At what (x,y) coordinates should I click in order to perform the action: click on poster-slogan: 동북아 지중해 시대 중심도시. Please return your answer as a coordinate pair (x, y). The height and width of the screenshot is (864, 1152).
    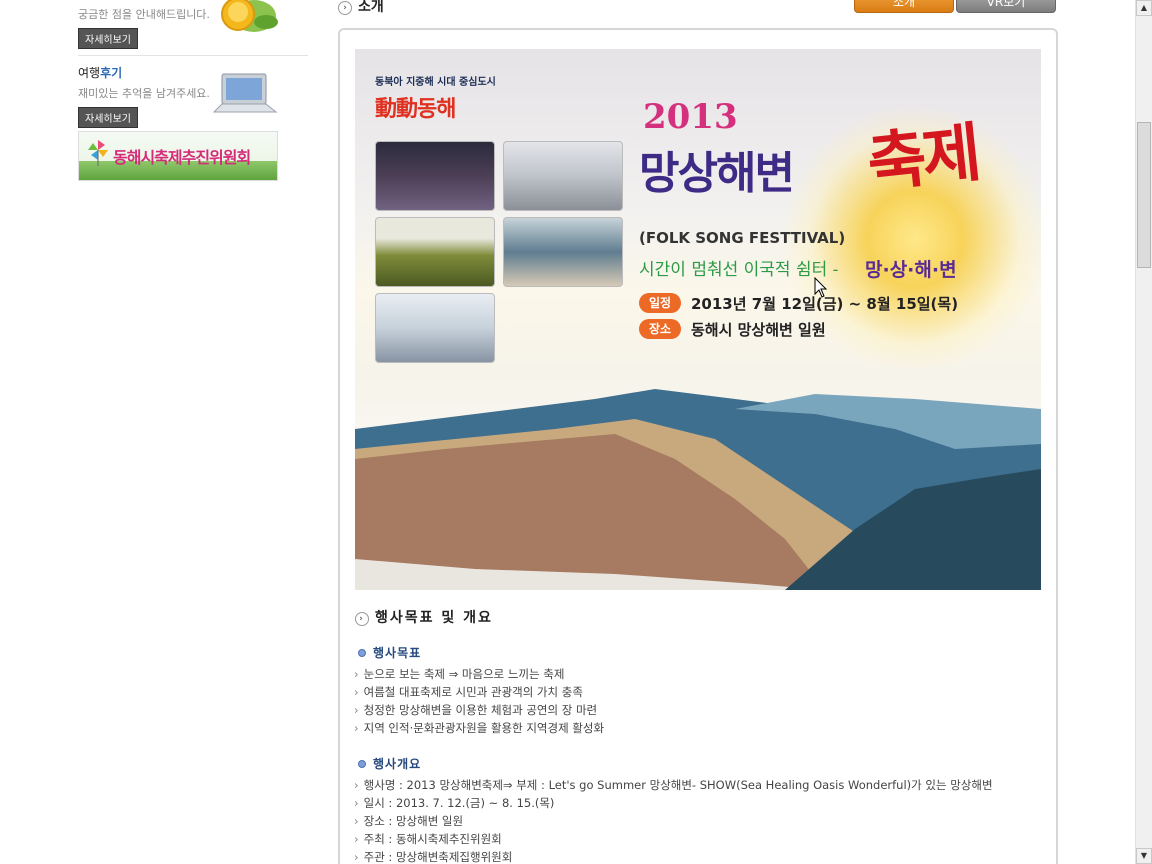
    Looking at the image, I should click on (435, 82).